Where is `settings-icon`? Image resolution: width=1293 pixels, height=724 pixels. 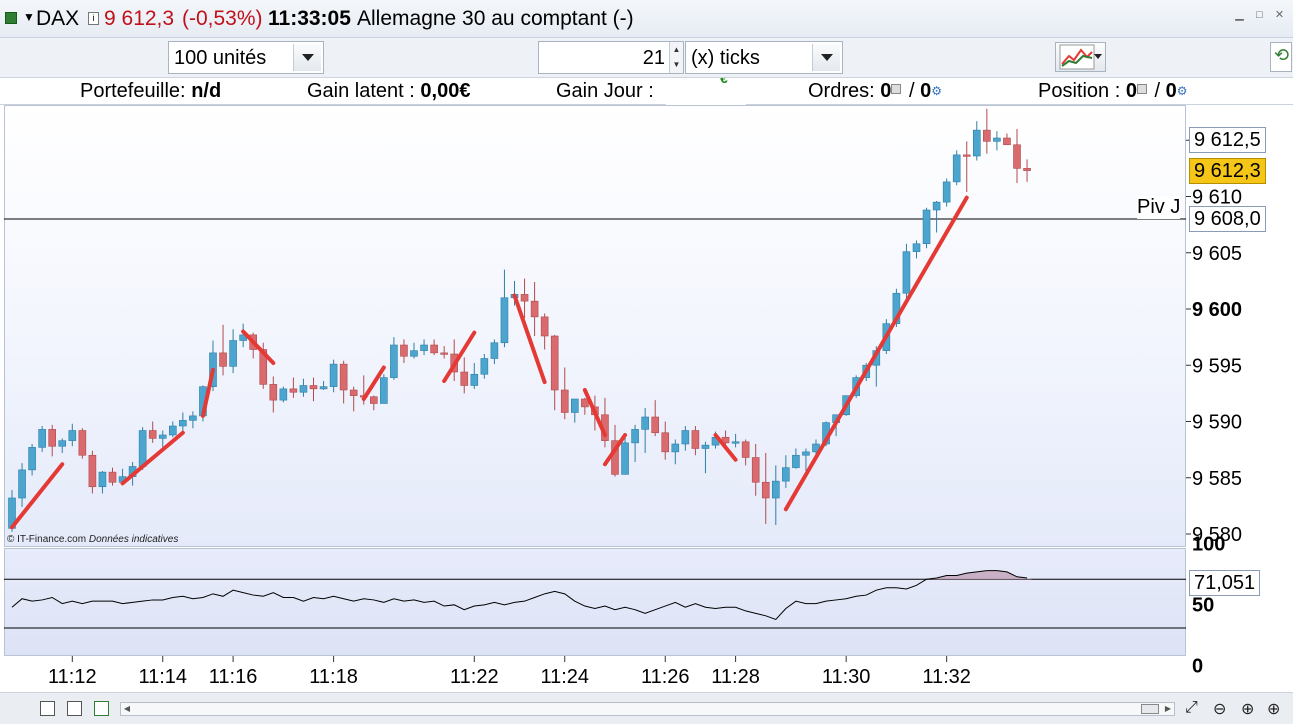
settings-icon is located at coordinates (101, 708).